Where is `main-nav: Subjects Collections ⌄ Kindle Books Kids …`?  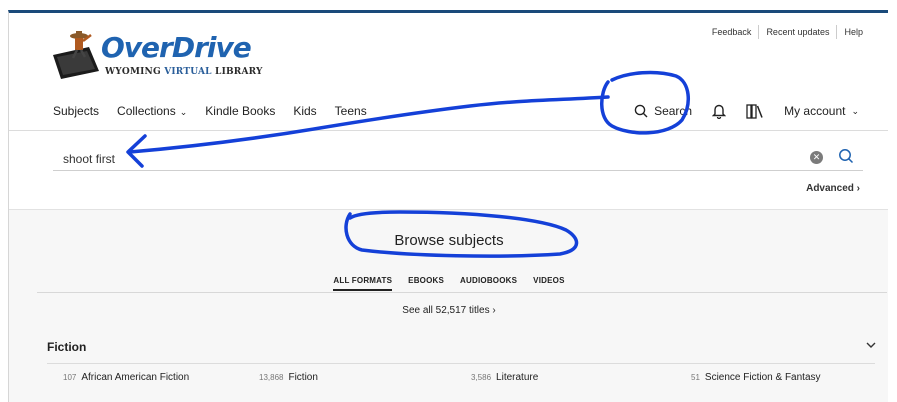
main-nav: Subjects Collections ⌄ Kindle Books Kids … is located at coordinates (448, 111).